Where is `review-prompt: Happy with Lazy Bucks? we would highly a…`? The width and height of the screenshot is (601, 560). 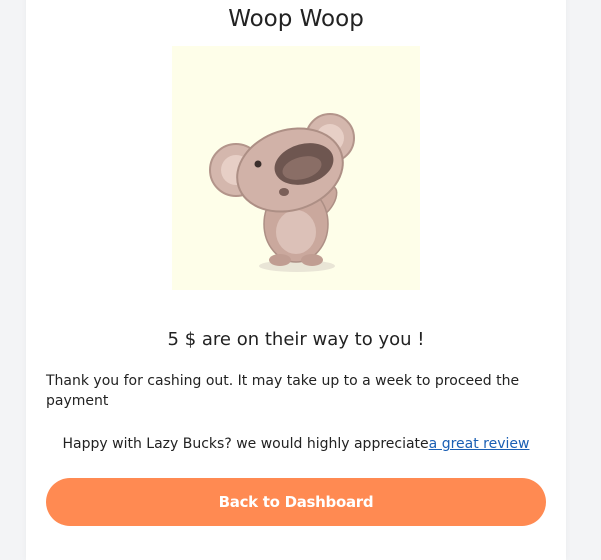 review-prompt: Happy with Lazy Bucks? we would highly a… is located at coordinates (296, 444).